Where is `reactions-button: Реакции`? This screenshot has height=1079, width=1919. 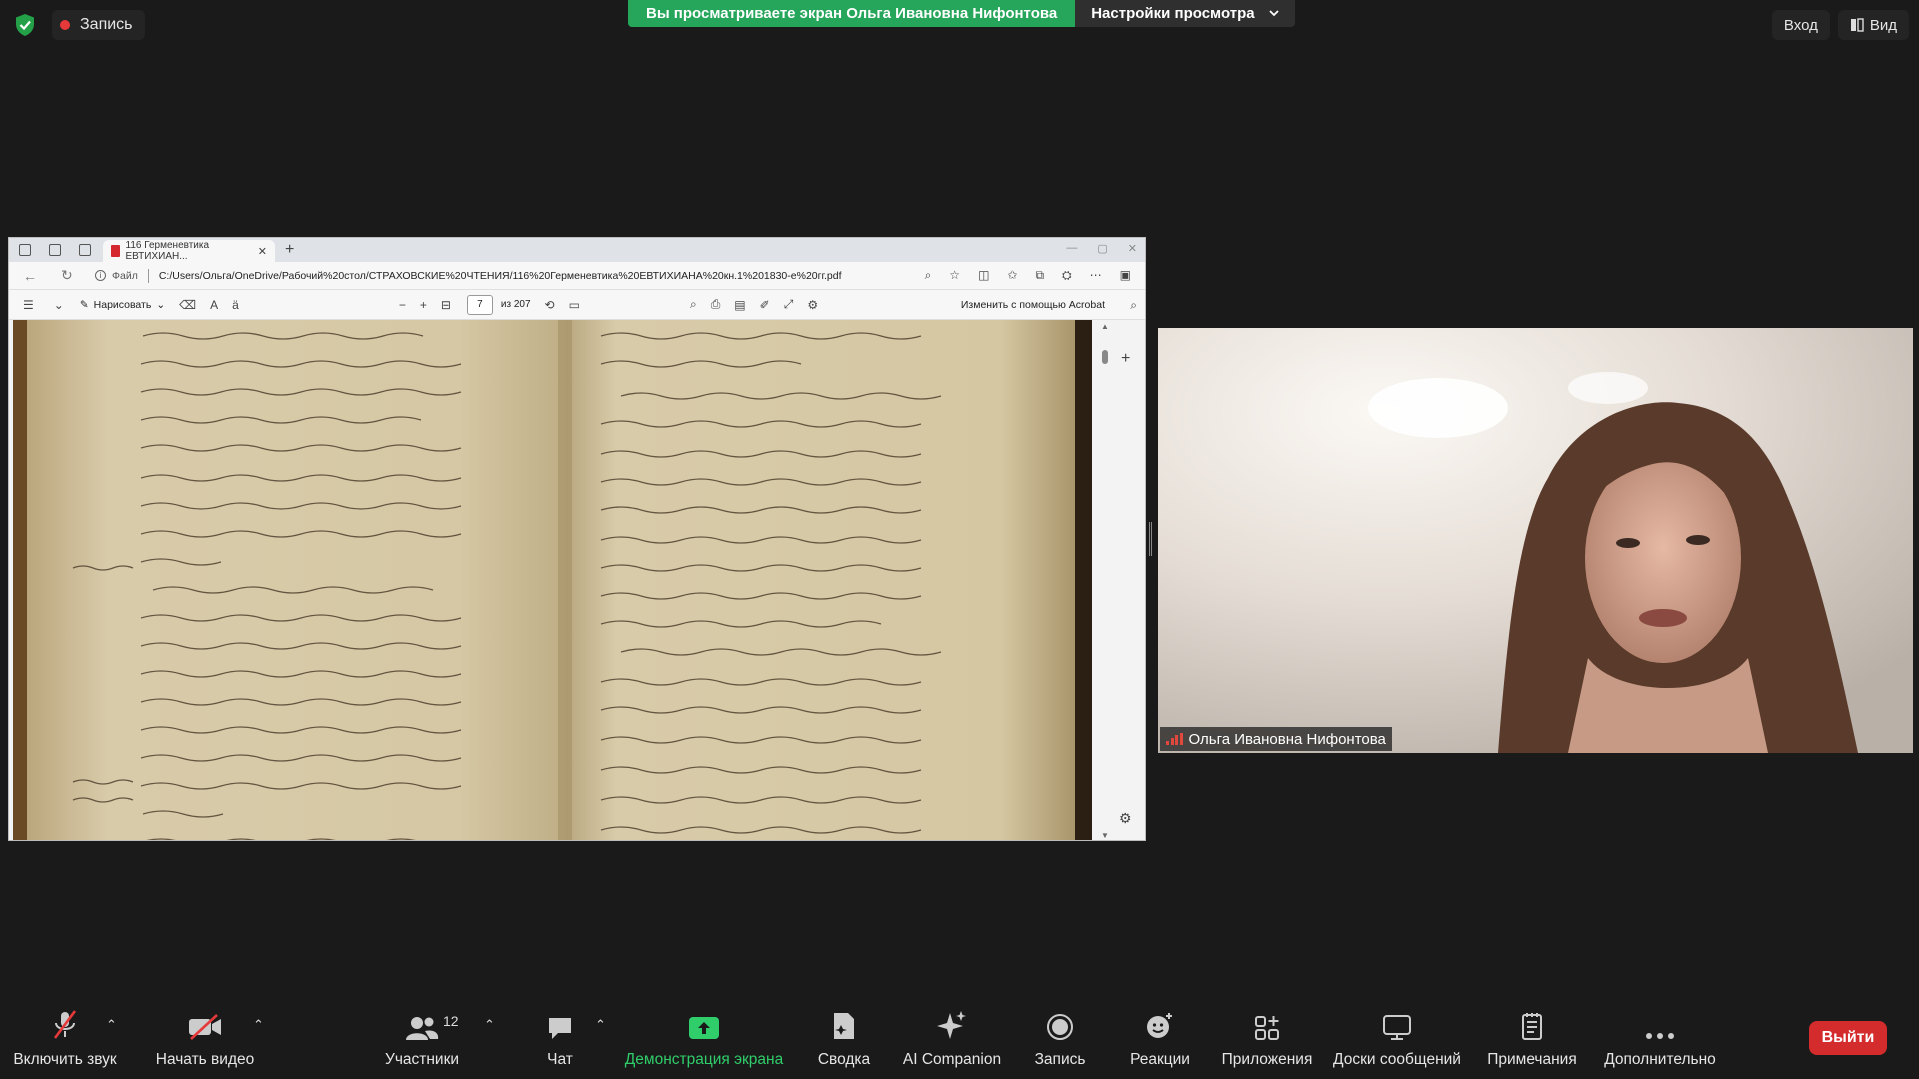
reactions-button: Реакции is located at coordinates (1160, 1040).